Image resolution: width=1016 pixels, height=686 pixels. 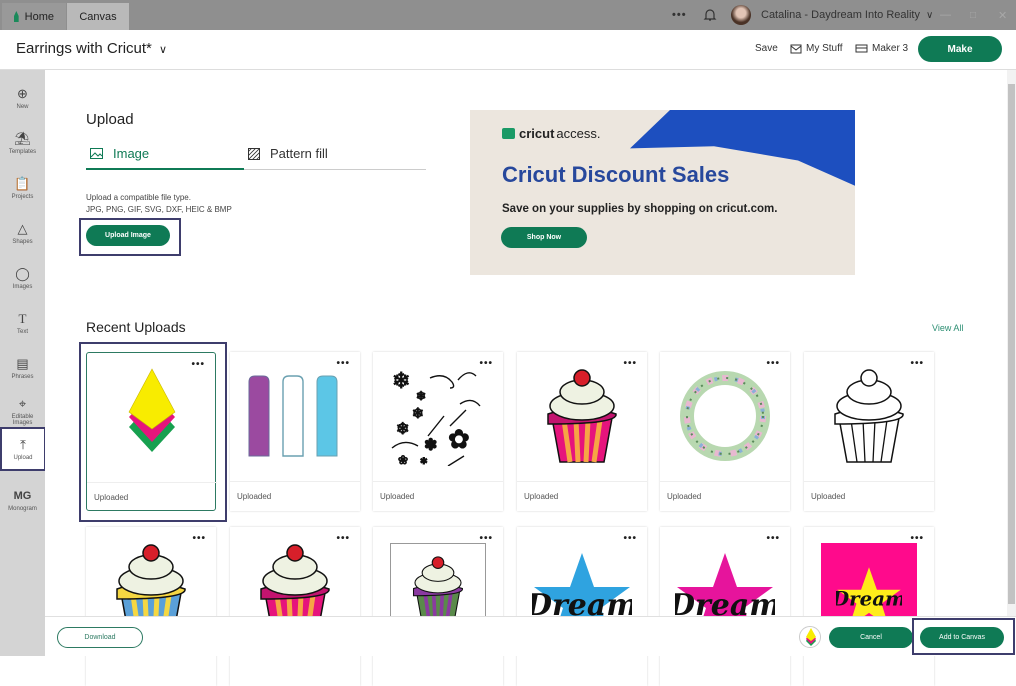 What do you see at coordinates (22, 138) in the screenshot?
I see `shirt-icon: ⛱` at bounding box center [22, 138].